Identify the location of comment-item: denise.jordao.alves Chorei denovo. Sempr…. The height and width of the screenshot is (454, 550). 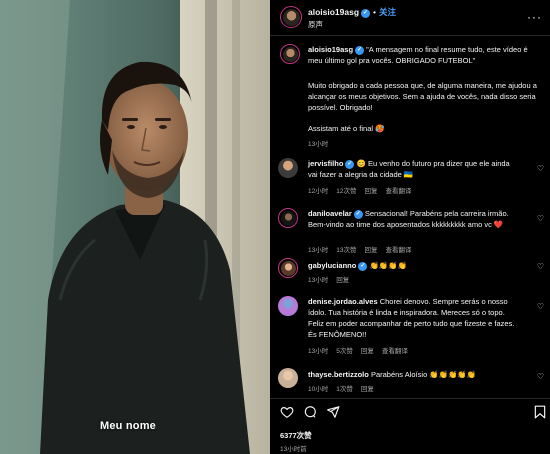
(410, 325).